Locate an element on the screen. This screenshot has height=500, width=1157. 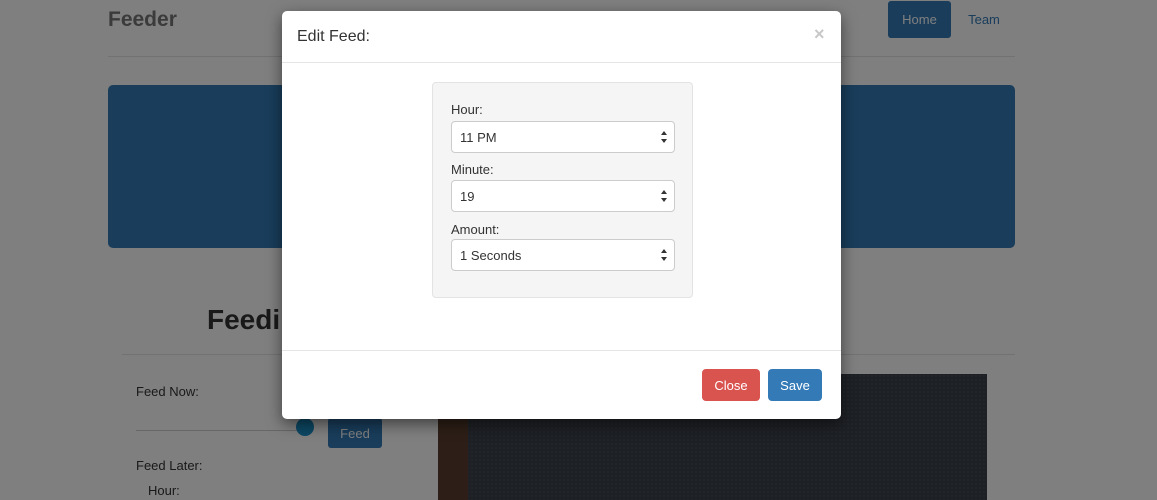
close-button: Close is located at coordinates (731, 385).